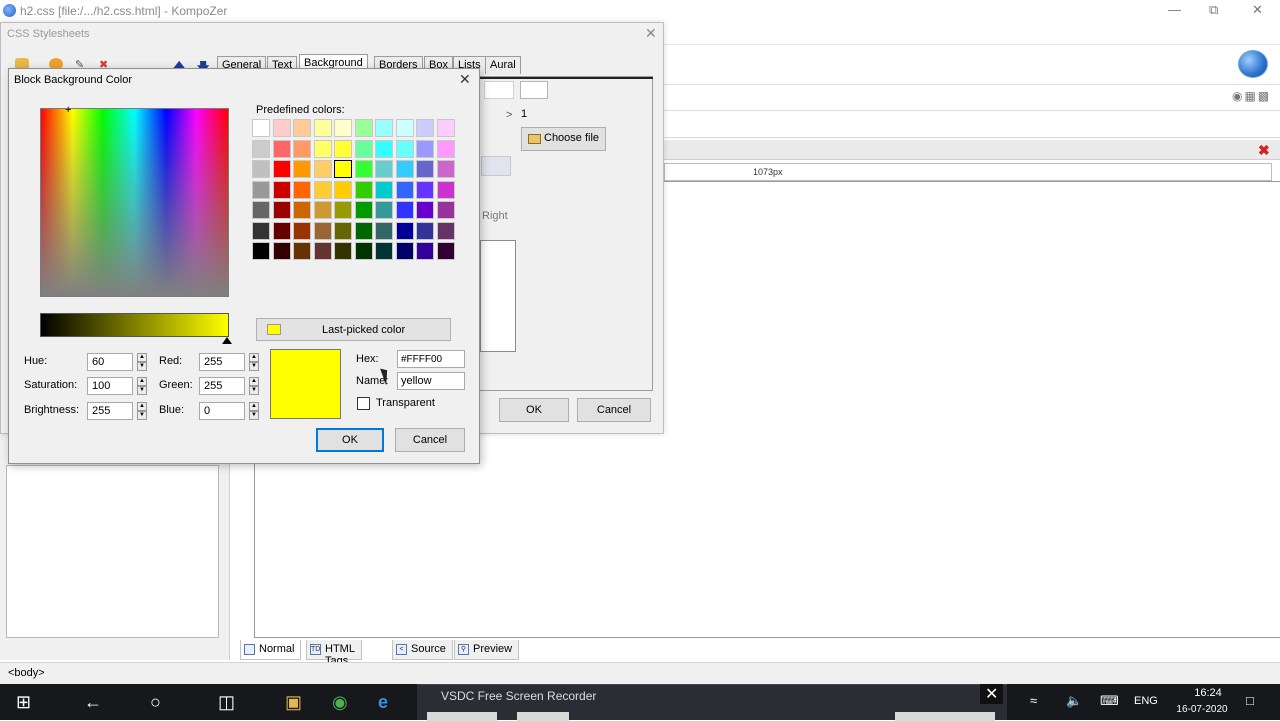 This screenshot has width=1280, height=721. I want to click on blue-stepper: ▲ ▼, so click(254, 411).